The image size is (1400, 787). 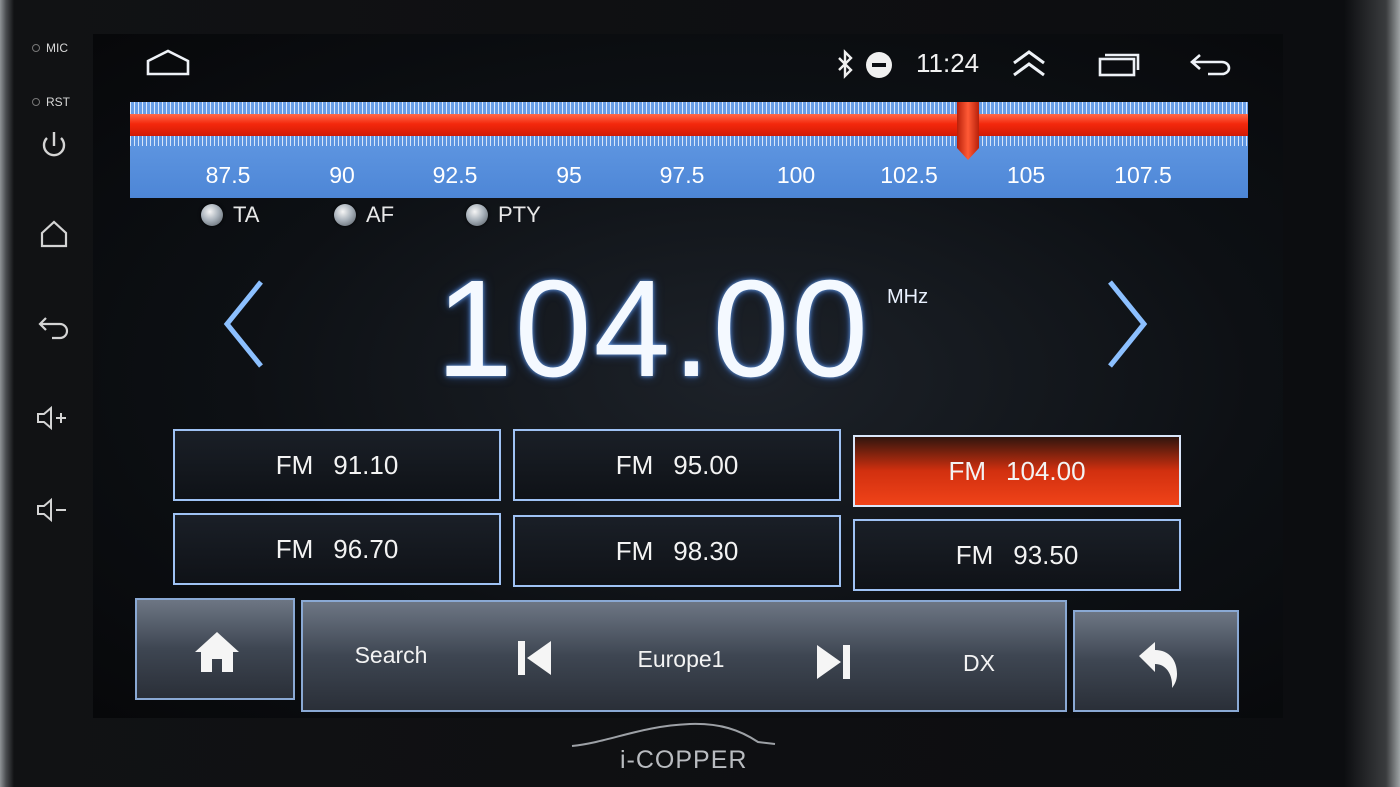 I want to click on volume-up-button, so click(x=54, y=418).